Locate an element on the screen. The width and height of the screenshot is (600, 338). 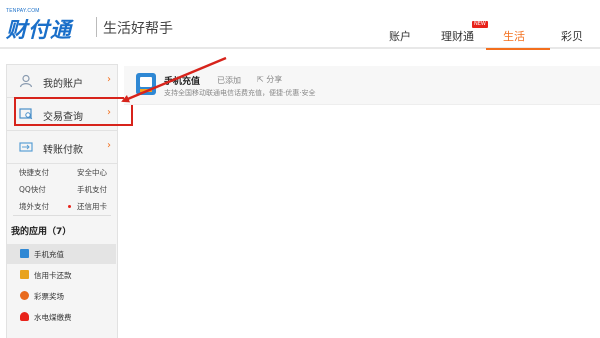
annotation-arrow is located at coordinates (174, 79).